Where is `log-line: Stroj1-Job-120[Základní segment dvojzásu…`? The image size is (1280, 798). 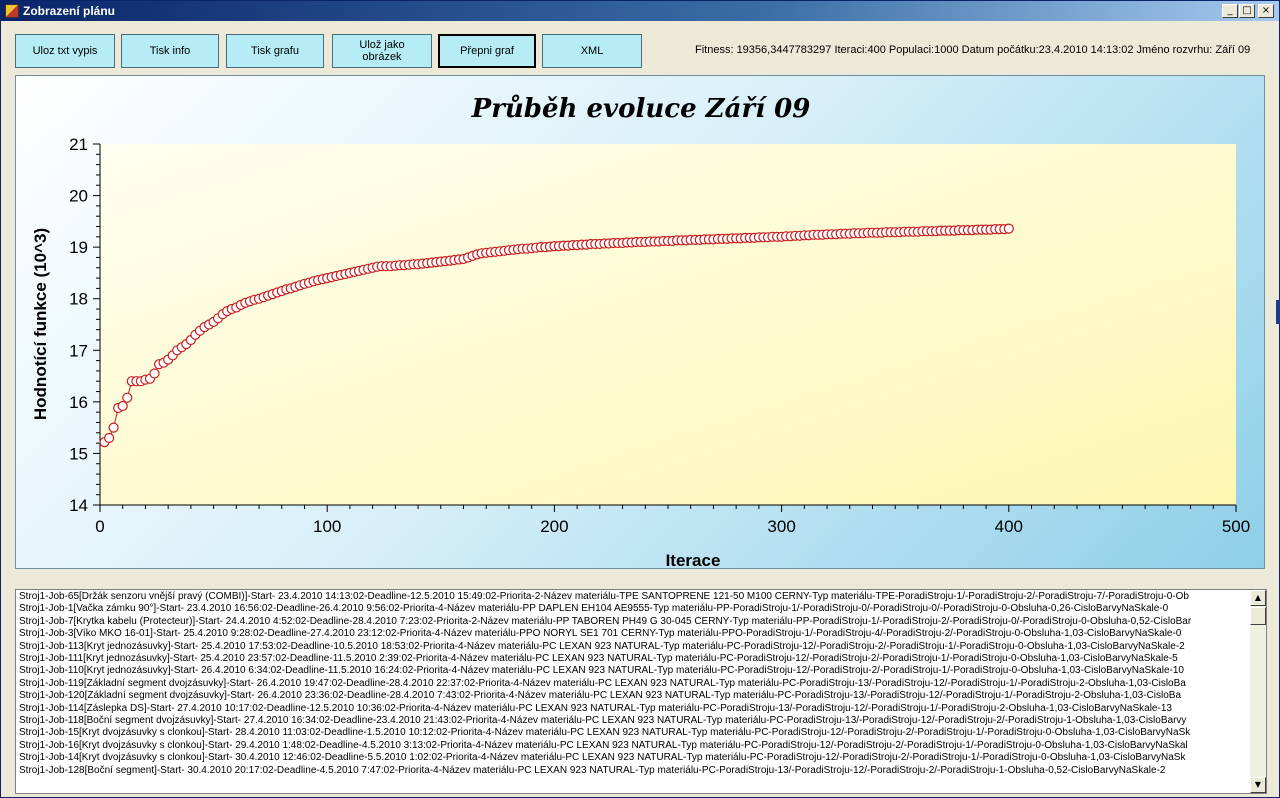 log-line: Stroj1-Job-120[Základní segment dvojzásu… is located at coordinates (634, 696).